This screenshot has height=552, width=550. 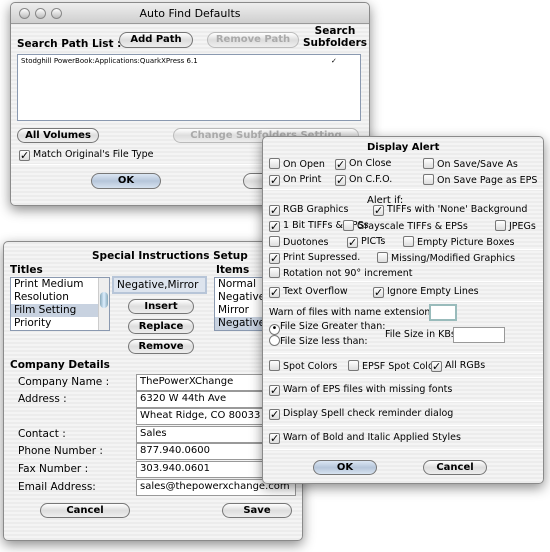 What do you see at coordinates (55, 323) in the screenshot?
I see `title-item: Priority` at bounding box center [55, 323].